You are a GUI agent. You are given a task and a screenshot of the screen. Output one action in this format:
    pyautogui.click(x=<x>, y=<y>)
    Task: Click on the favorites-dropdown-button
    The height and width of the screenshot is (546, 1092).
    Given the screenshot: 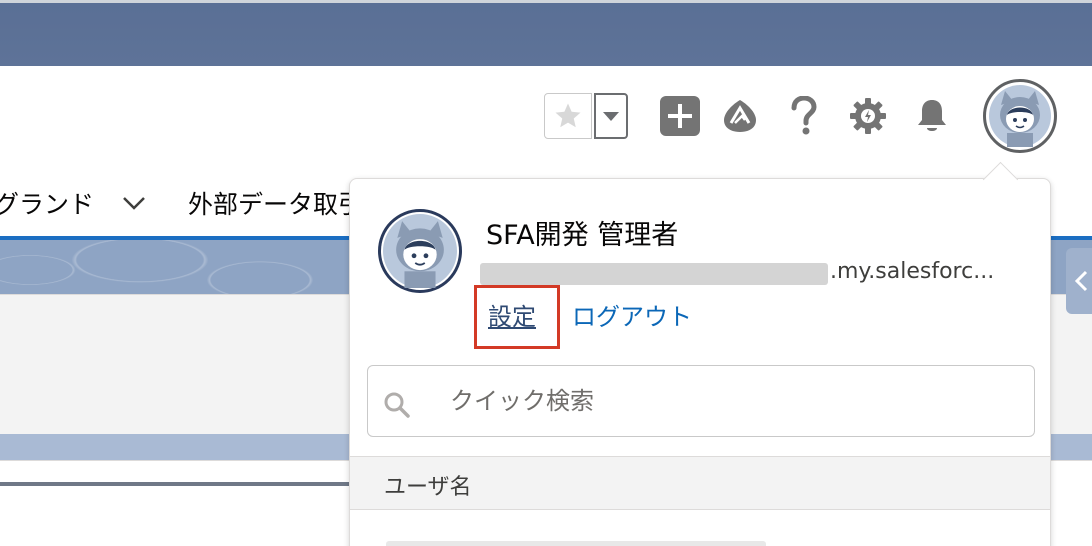 What is the action you would take?
    pyautogui.click(x=611, y=116)
    